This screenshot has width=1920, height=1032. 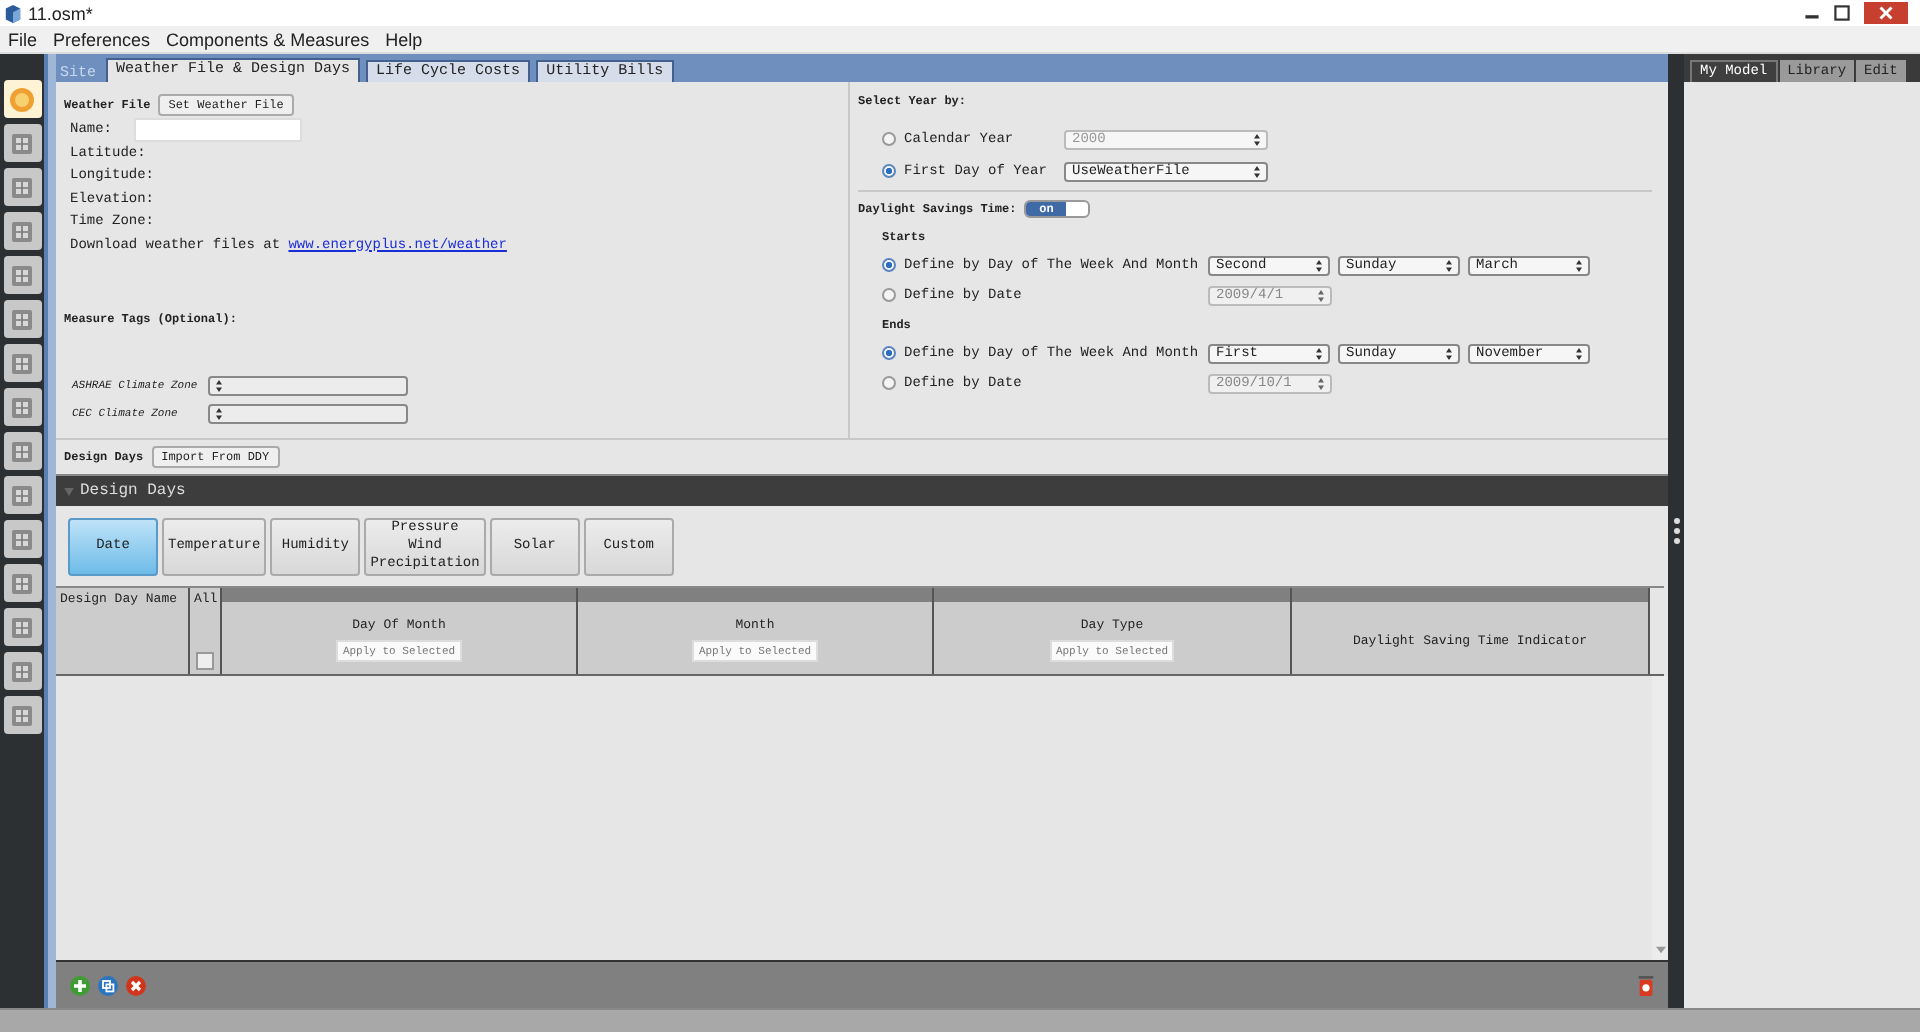 What do you see at coordinates (108, 985) in the screenshot?
I see `copy-icon` at bounding box center [108, 985].